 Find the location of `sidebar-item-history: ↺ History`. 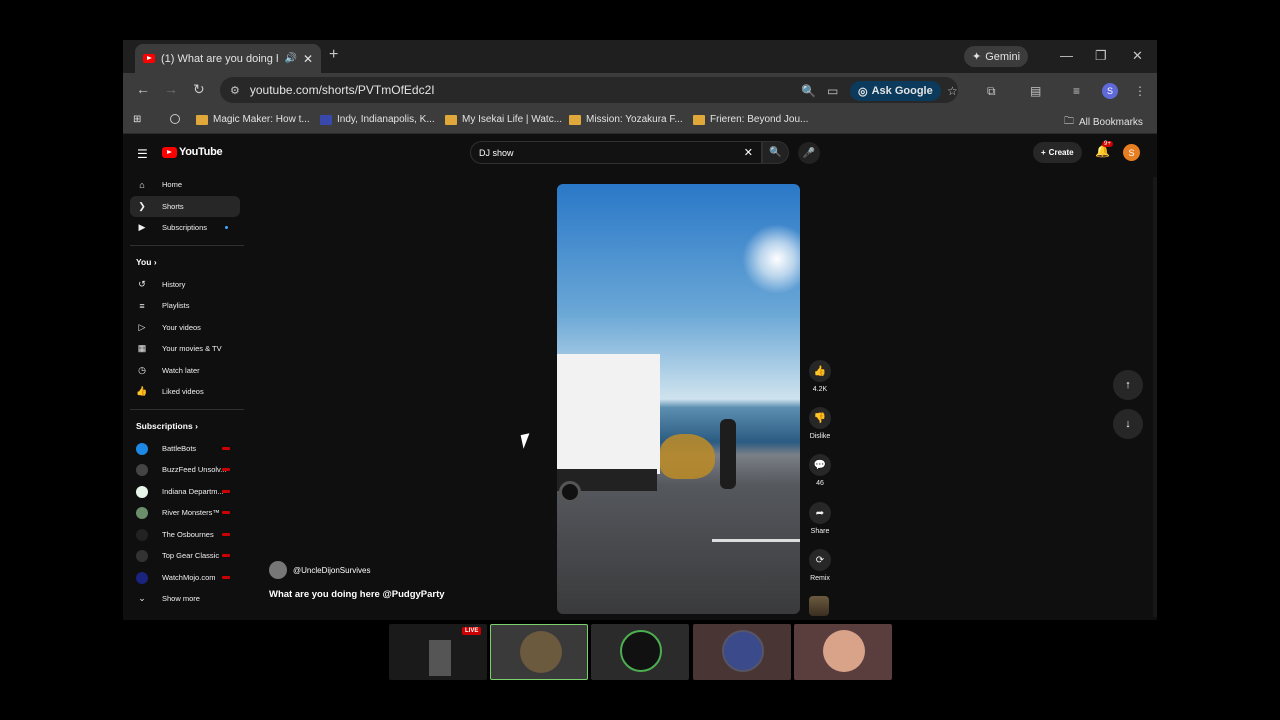

sidebar-item-history: ↺ History is located at coordinates (185, 284).